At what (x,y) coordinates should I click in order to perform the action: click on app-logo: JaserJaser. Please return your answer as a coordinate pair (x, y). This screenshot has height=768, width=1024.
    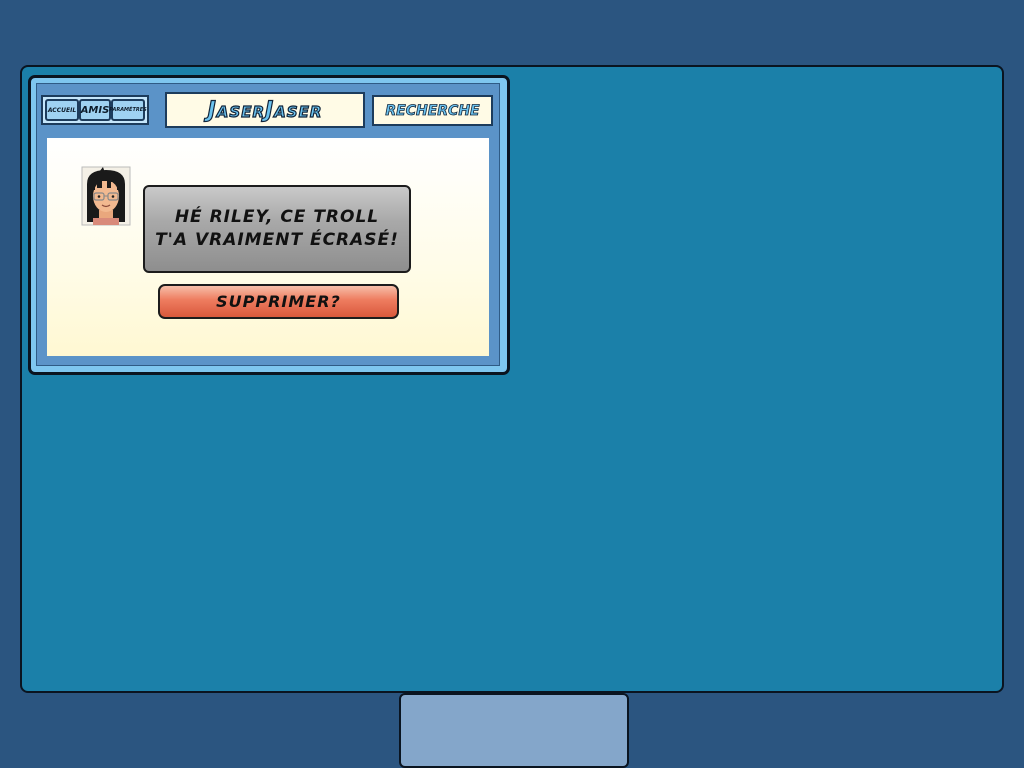
    Looking at the image, I should click on (265, 110).